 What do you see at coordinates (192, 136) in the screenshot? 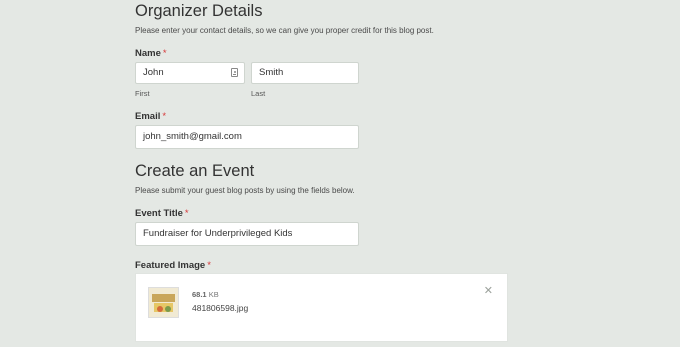
I see `email-value: john_smith@gmail.com` at bounding box center [192, 136].